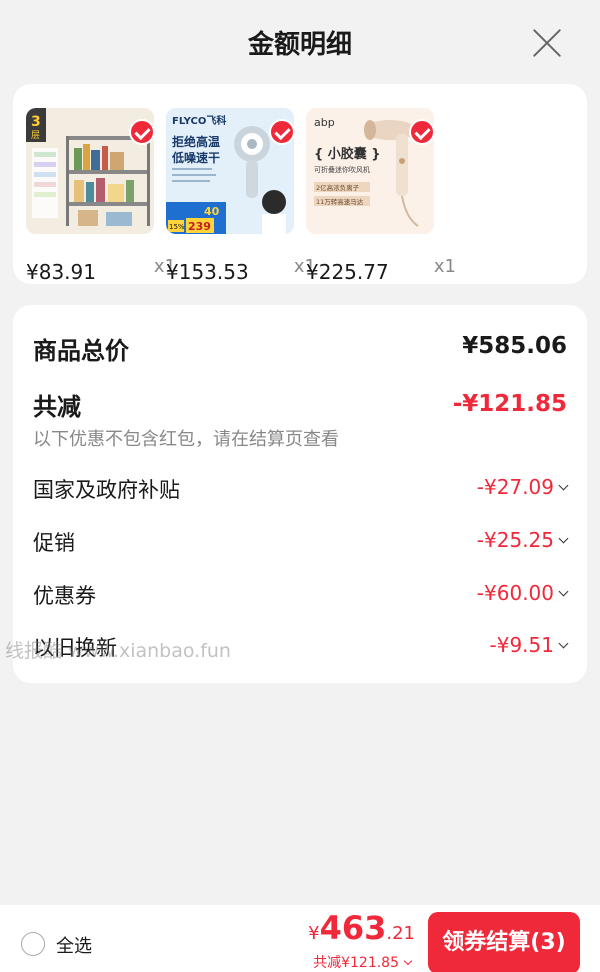 The image size is (600, 972). I want to click on product-quantity: x1, so click(444, 266).